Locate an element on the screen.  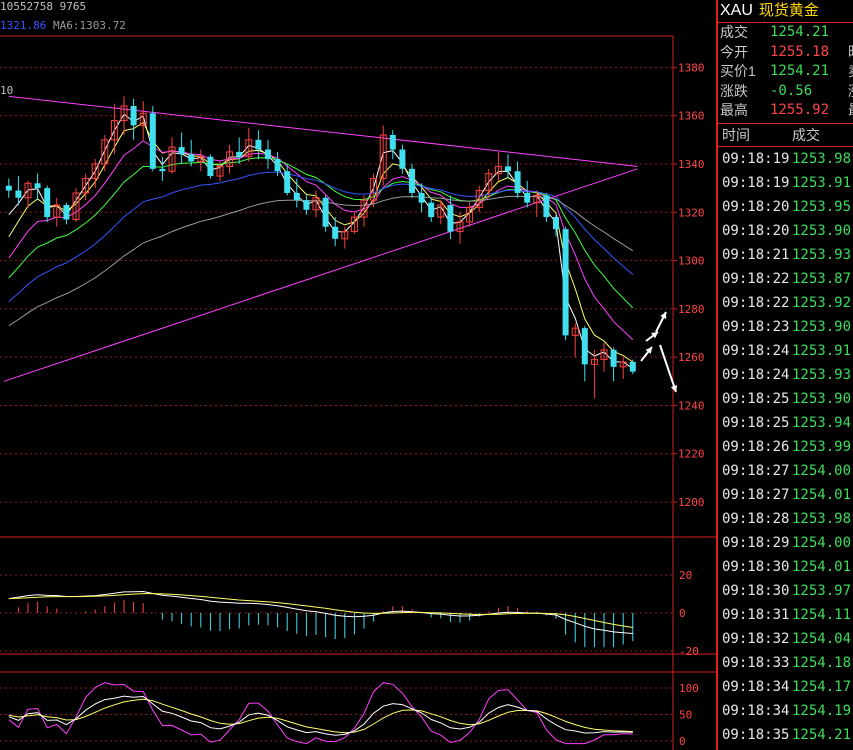
trade-price: 1253.95 is located at coordinates (822, 206).